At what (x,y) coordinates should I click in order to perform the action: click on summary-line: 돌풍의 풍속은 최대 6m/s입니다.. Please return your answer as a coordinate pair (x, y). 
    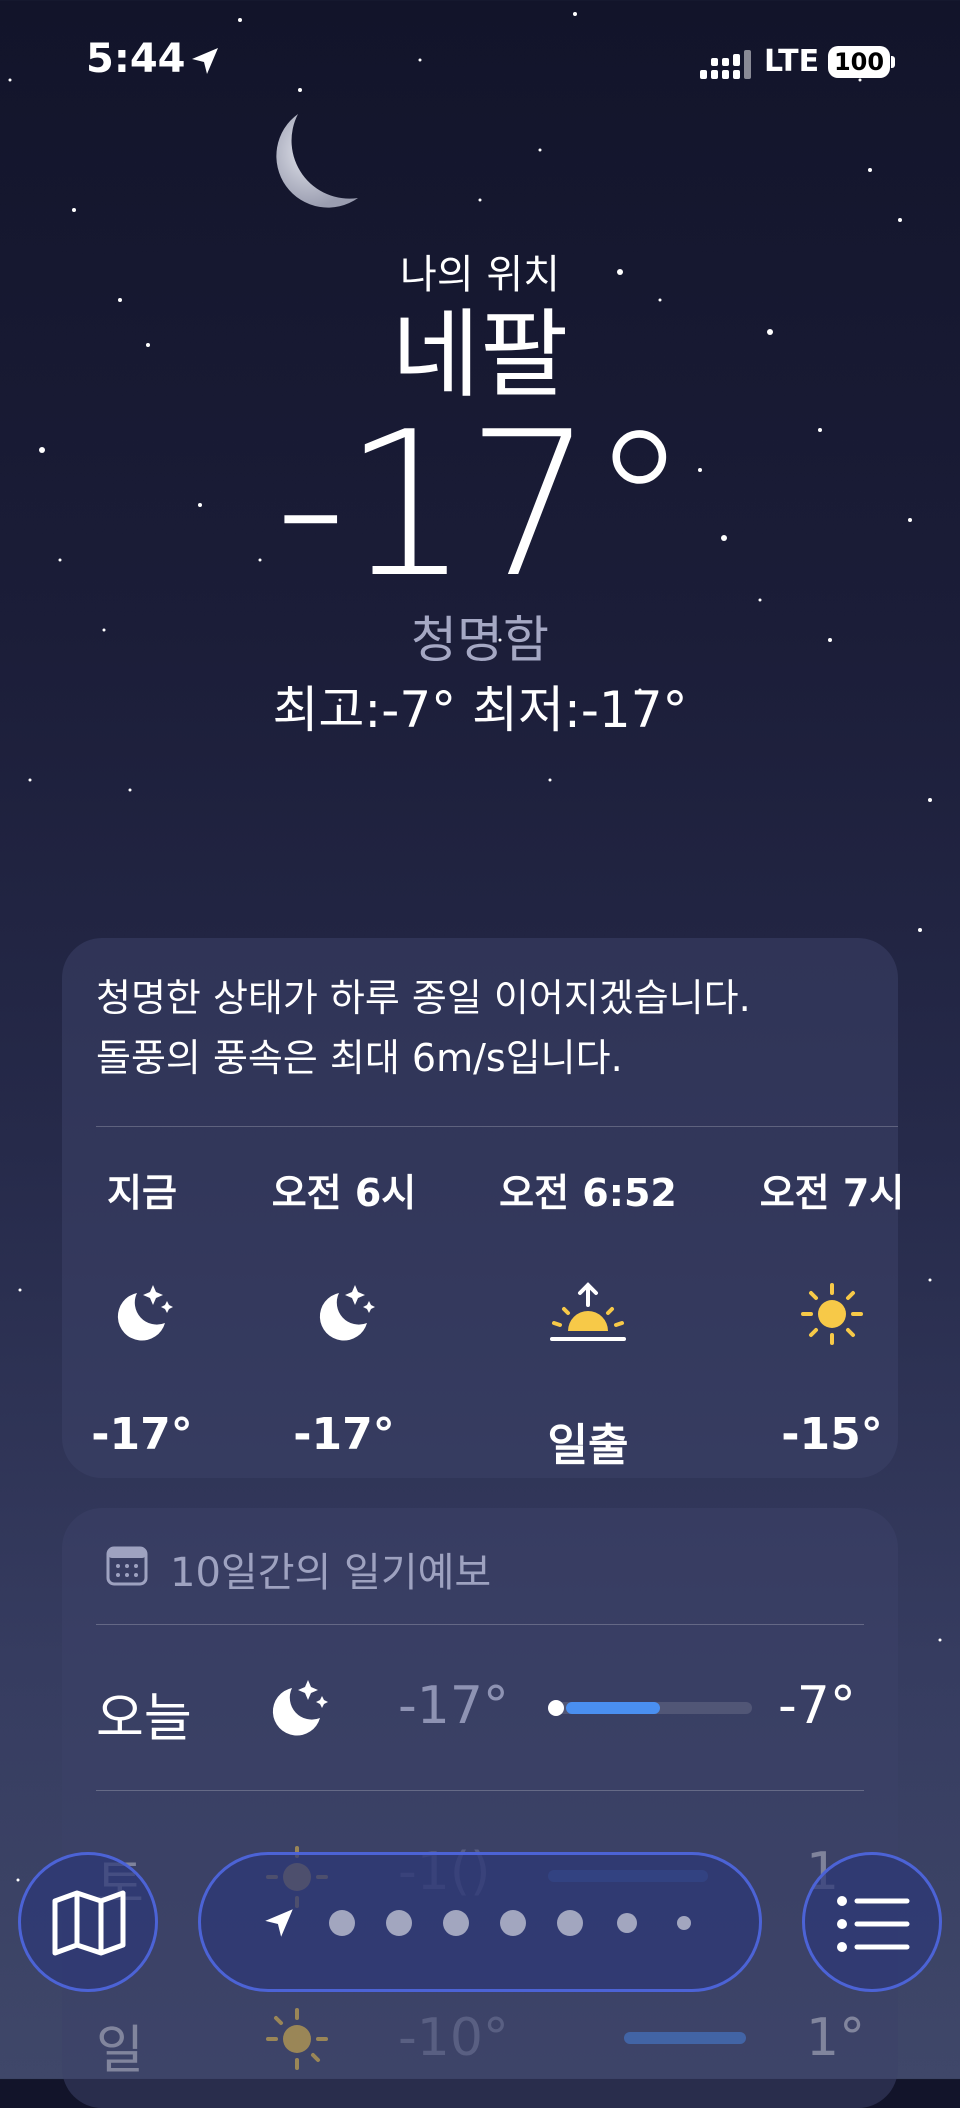
    Looking at the image, I should click on (359, 1058).